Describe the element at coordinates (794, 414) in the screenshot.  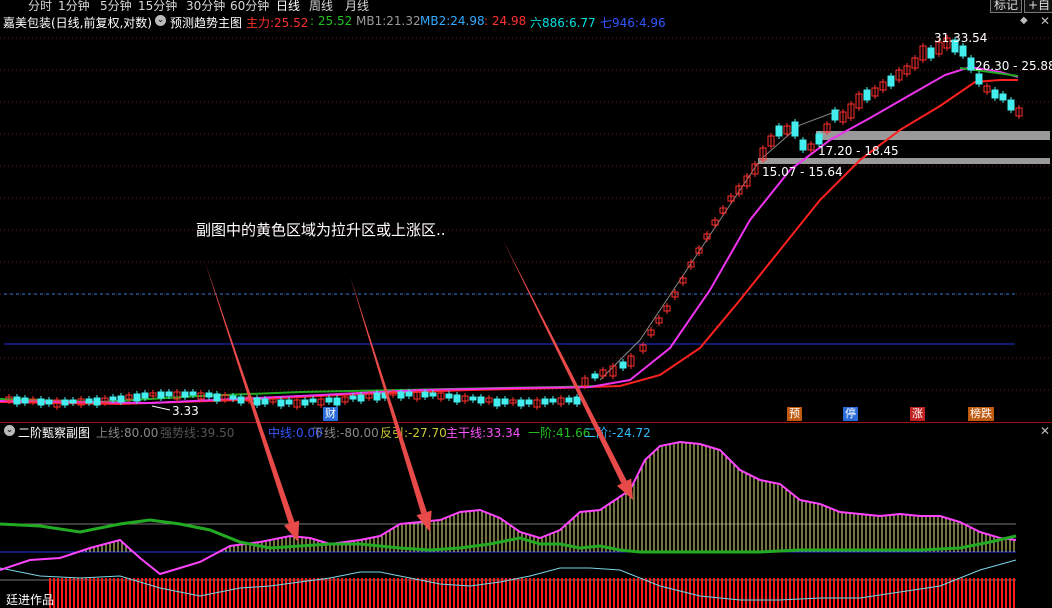
I see `event-marker-1: 预` at that location.